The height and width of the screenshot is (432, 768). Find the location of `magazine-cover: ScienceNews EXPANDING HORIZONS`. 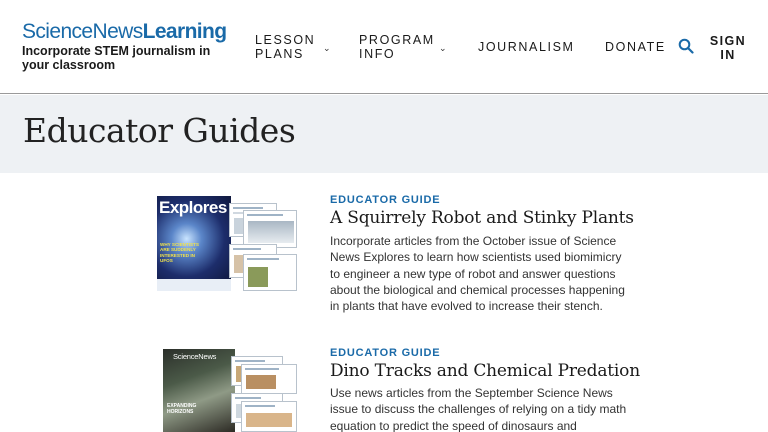

magazine-cover: ScienceNews EXPANDING HORIZONS is located at coordinates (199, 390).